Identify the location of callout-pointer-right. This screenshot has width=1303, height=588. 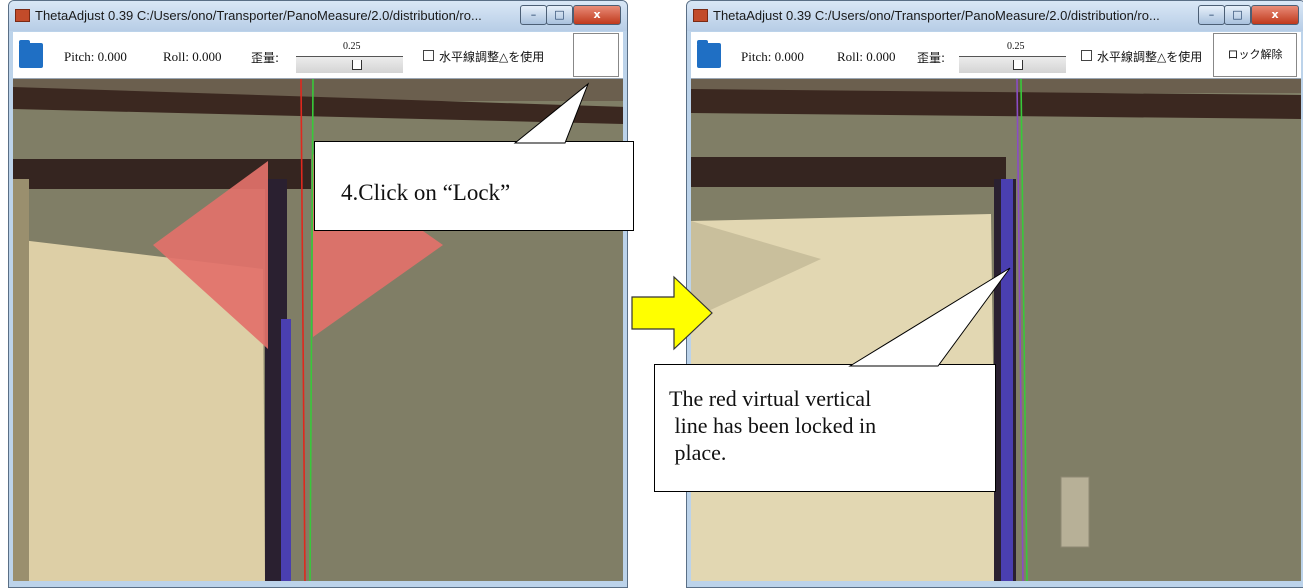
(929, 317).